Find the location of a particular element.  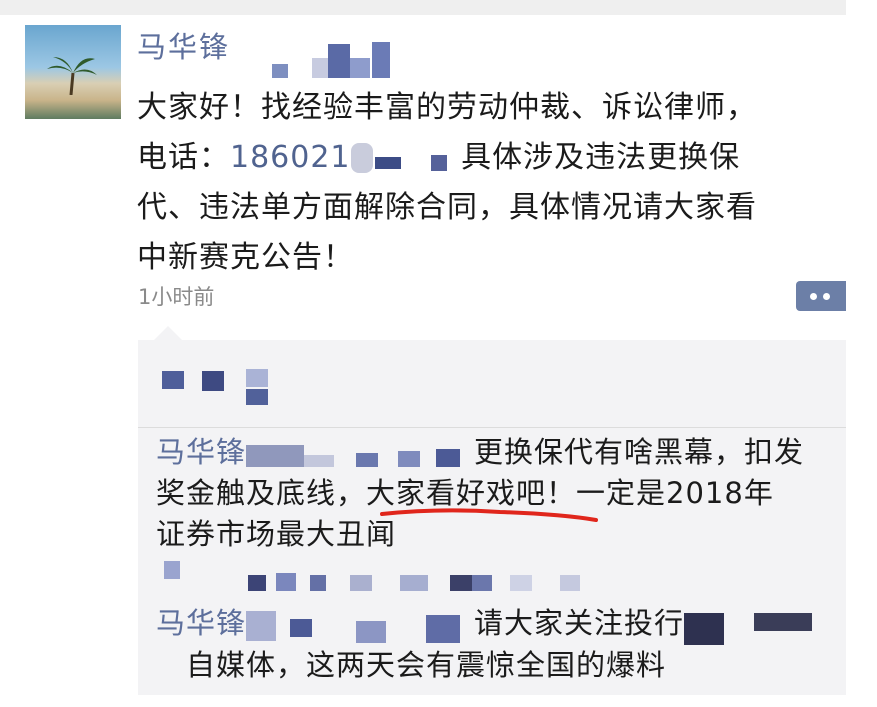

comment-text: 更换保代有啥黑幕，扣发 is located at coordinates (639, 452).